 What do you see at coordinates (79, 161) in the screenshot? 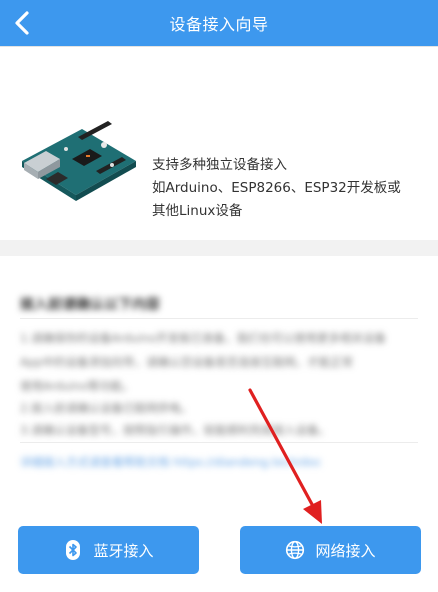
I see `arduino-board-icon` at bounding box center [79, 161].